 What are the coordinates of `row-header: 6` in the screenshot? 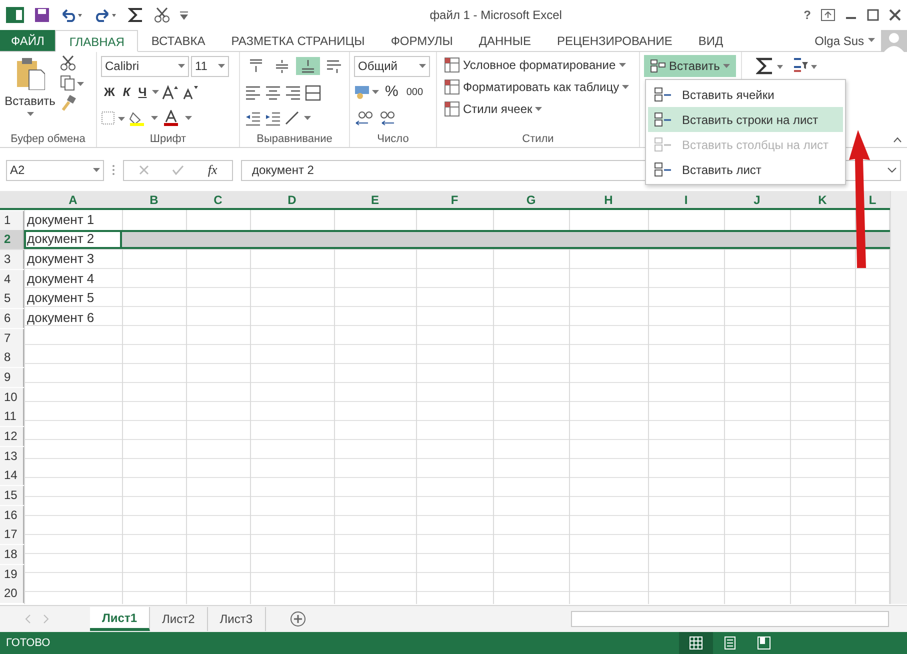 It's located at (12, 318).